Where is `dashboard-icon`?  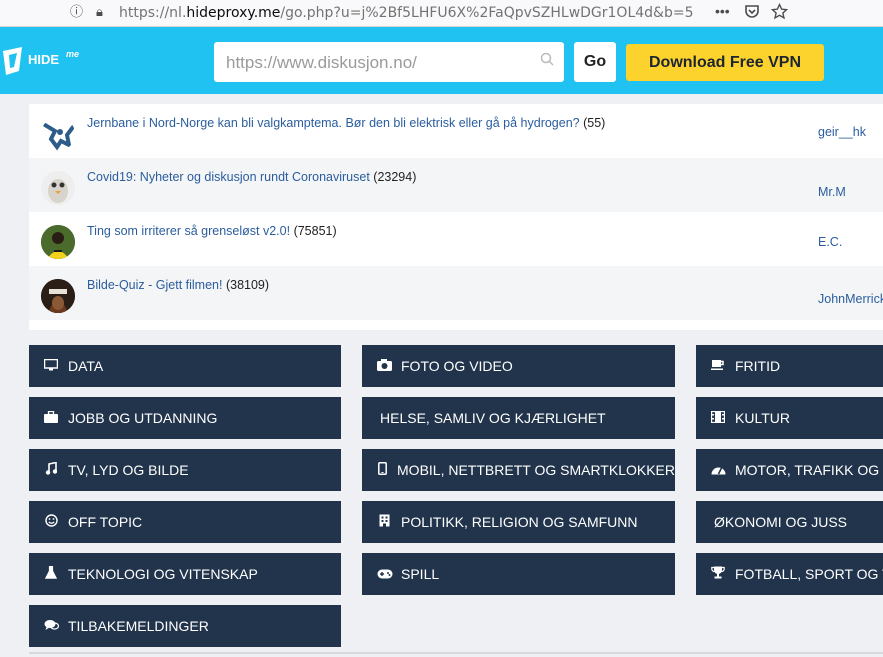 dashboard-icon is located at coordinates (718, 470).